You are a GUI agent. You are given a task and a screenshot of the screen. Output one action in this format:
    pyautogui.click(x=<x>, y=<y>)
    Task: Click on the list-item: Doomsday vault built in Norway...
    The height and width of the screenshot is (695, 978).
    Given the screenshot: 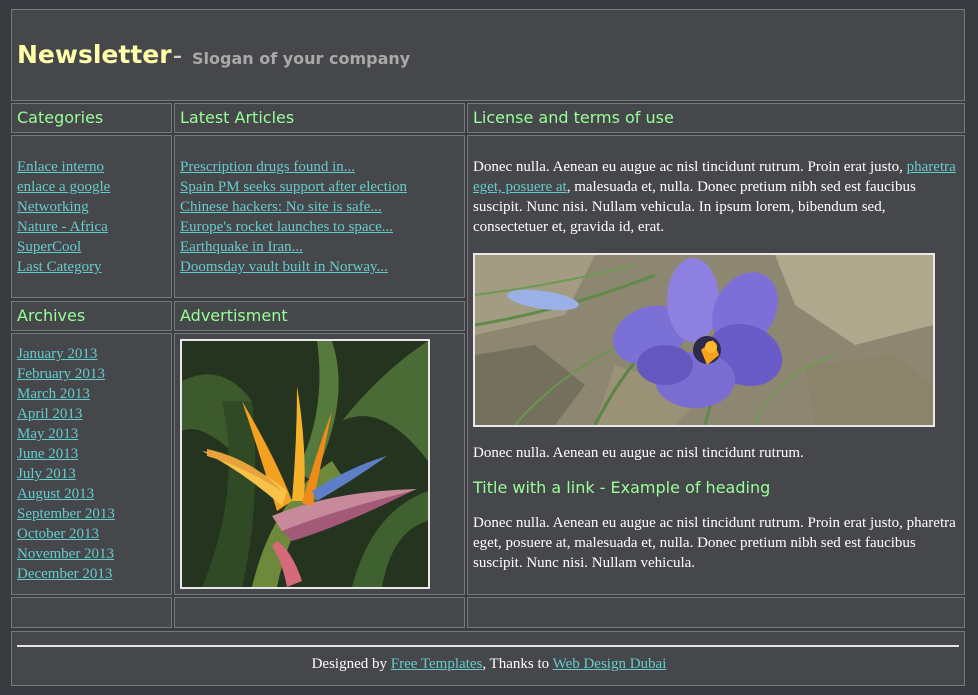 What is the action you would take?
    pyautogui.click(x=293, y=267)
    